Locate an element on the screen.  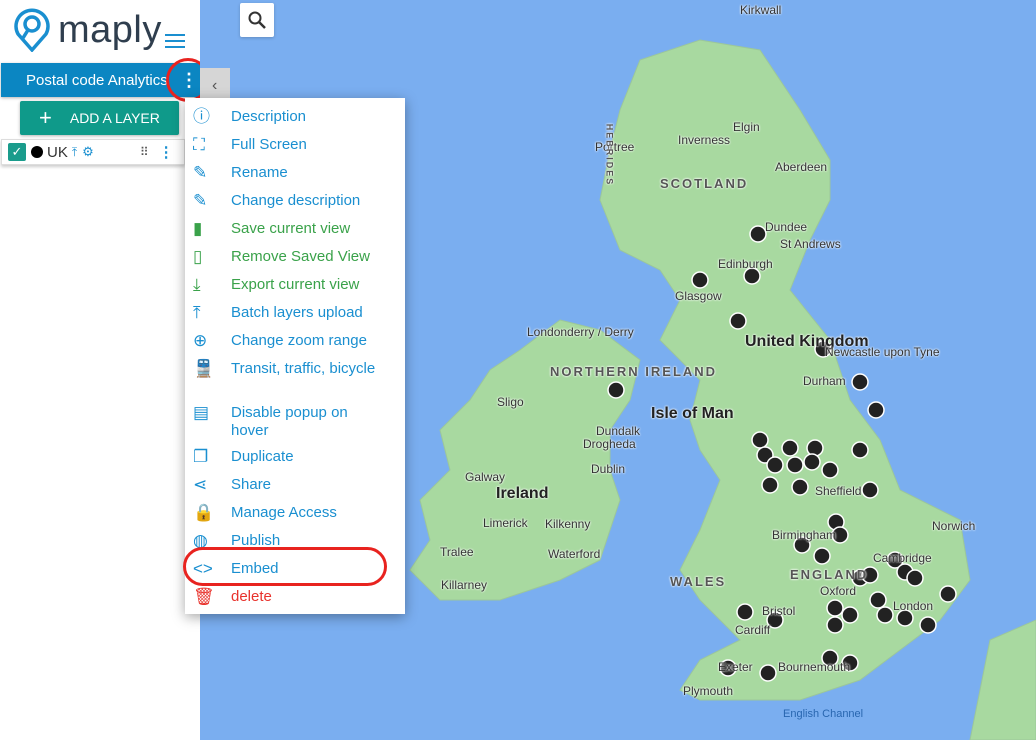
layer-visibility-checkbox: ✓ is located at coordinates (17, 152).